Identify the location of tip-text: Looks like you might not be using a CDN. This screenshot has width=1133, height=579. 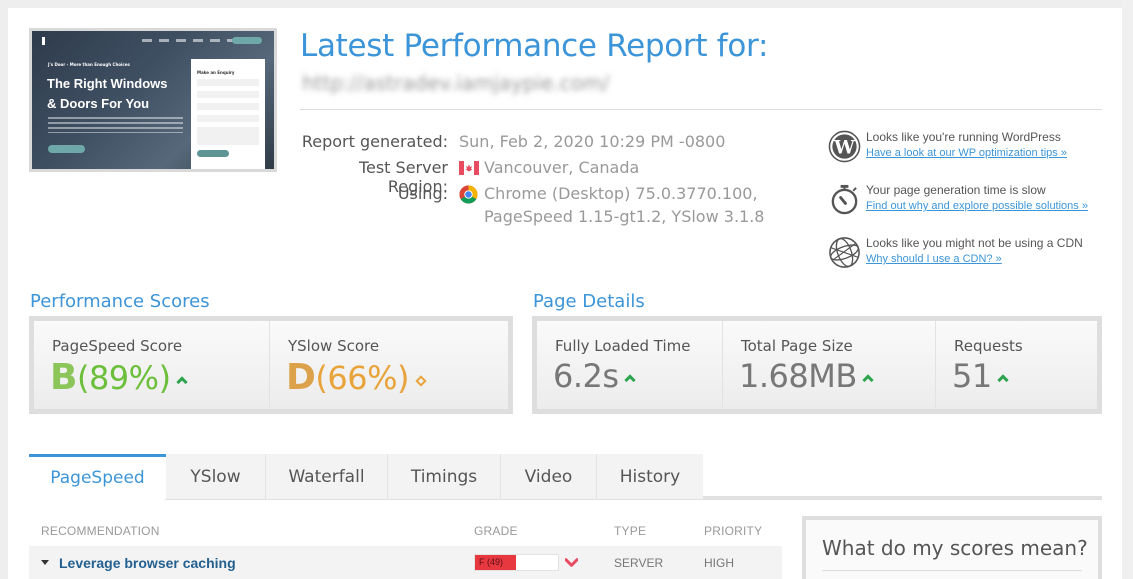
(974, 243).